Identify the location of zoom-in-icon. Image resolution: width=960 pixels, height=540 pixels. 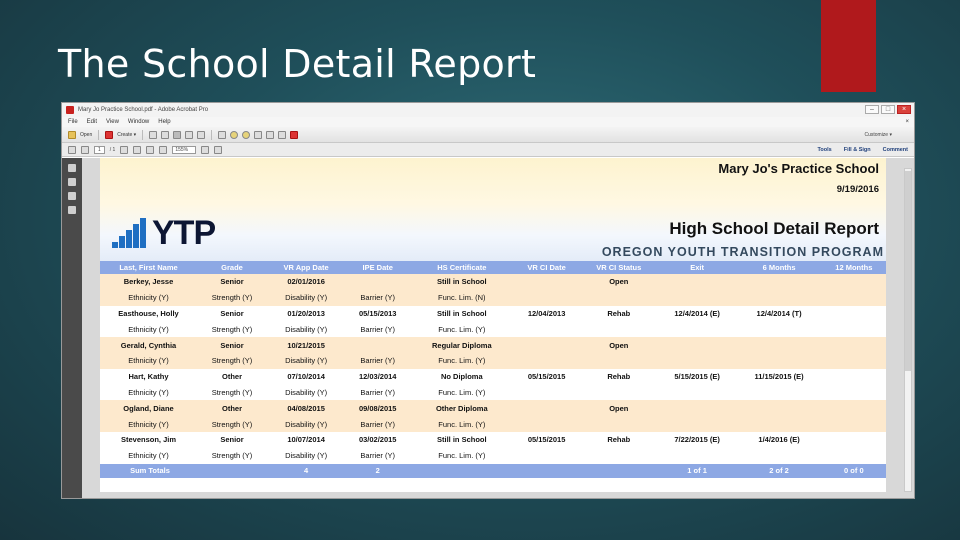
(163, 149).